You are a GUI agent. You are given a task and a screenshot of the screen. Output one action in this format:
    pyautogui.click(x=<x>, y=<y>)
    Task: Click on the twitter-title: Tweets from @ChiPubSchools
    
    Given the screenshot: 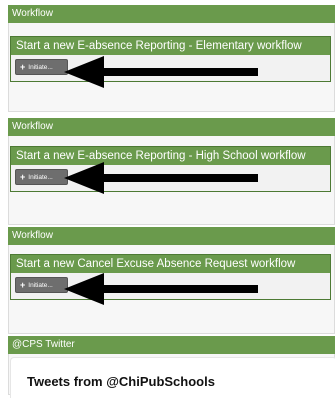 What is the action you would take?
    pyautogui.click(x=121, y=381)
    